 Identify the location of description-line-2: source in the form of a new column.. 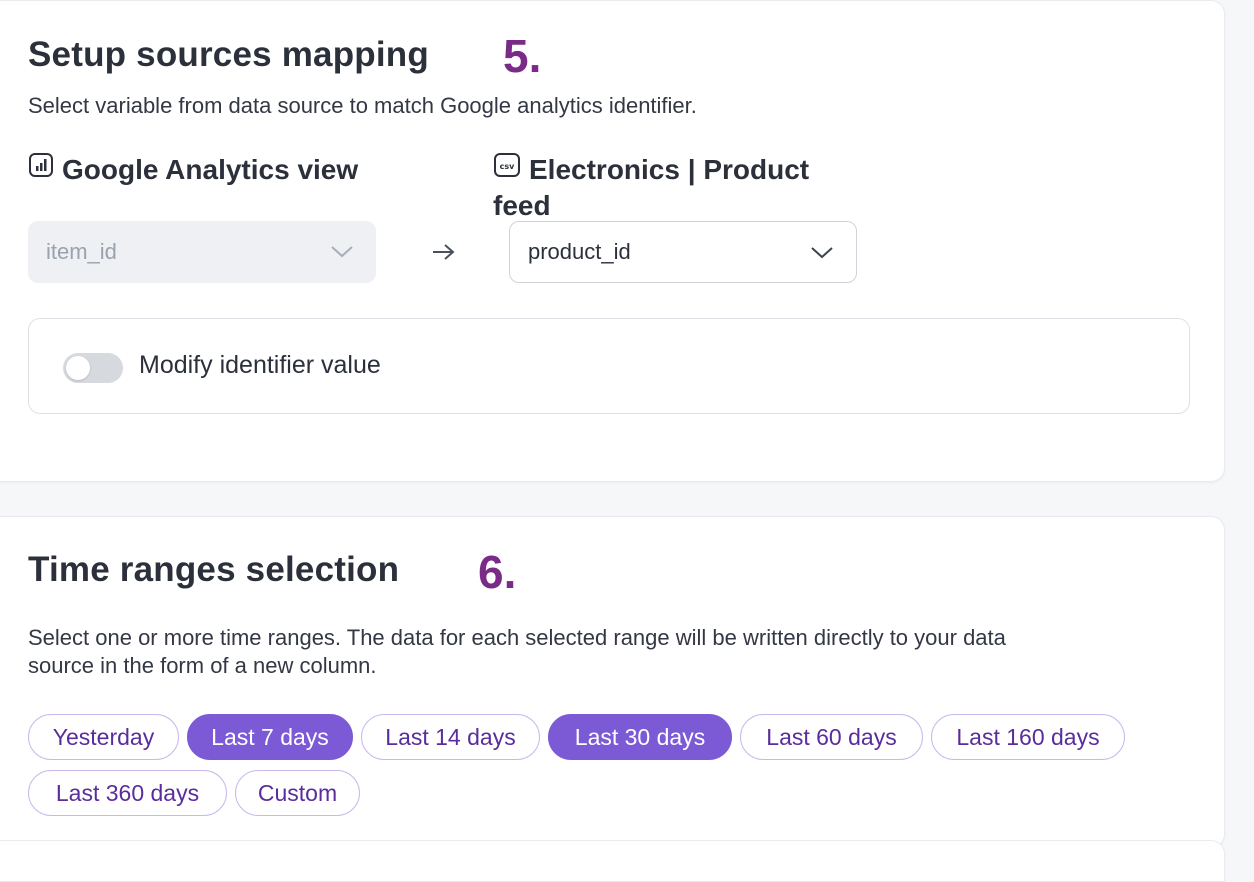
(202, 665).